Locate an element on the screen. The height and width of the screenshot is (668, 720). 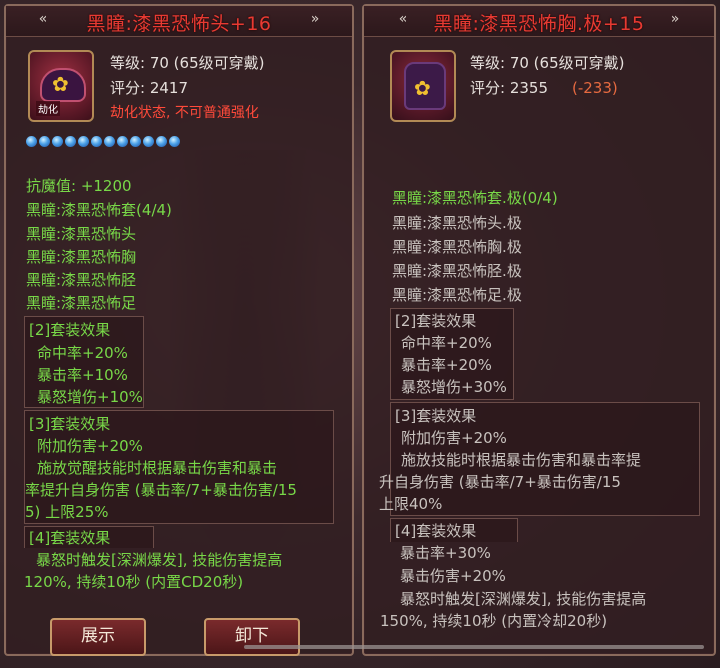
set-effect-line: 5) 上限25% is located at coordinates (67, 512).